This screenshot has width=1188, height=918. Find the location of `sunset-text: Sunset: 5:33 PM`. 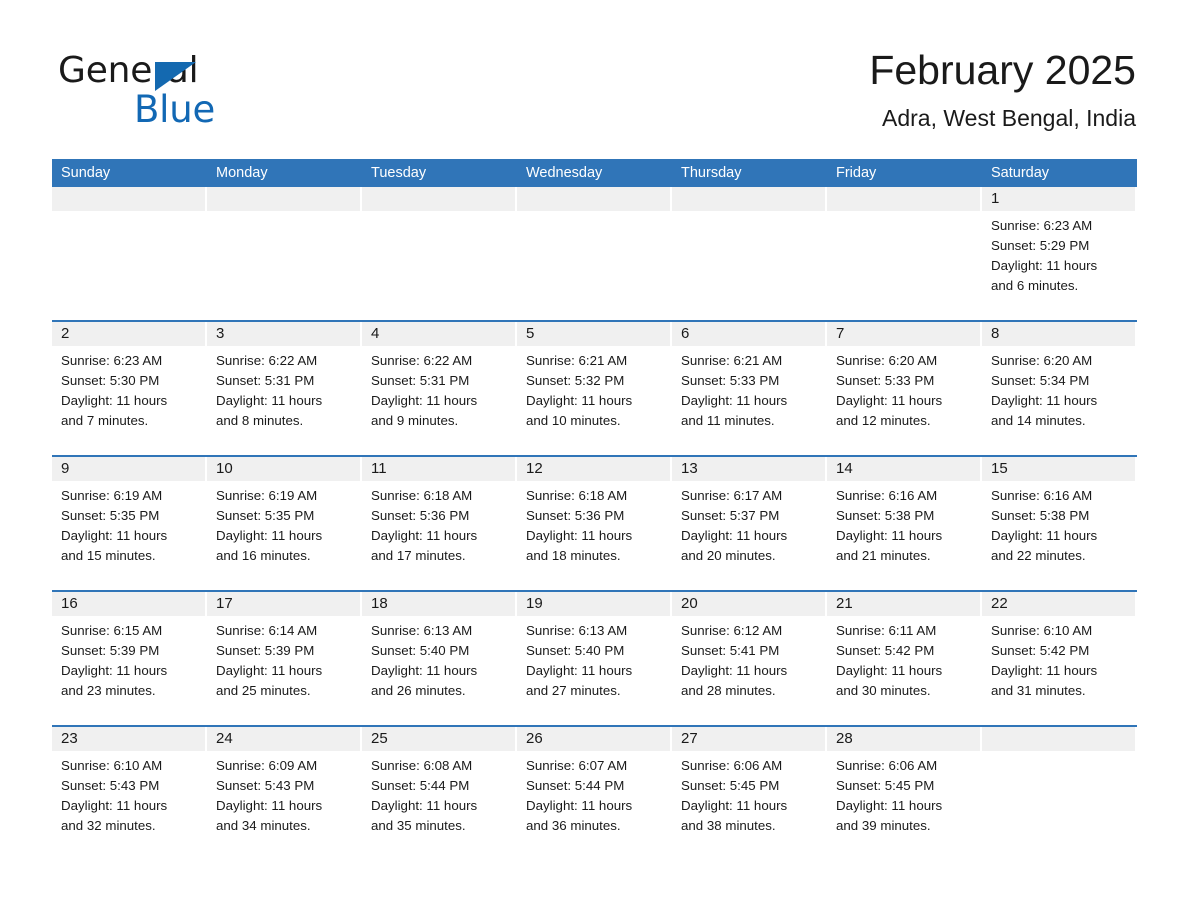

sunset-text: Sunset: 5:33 PM is located at coordinates (885, 380).